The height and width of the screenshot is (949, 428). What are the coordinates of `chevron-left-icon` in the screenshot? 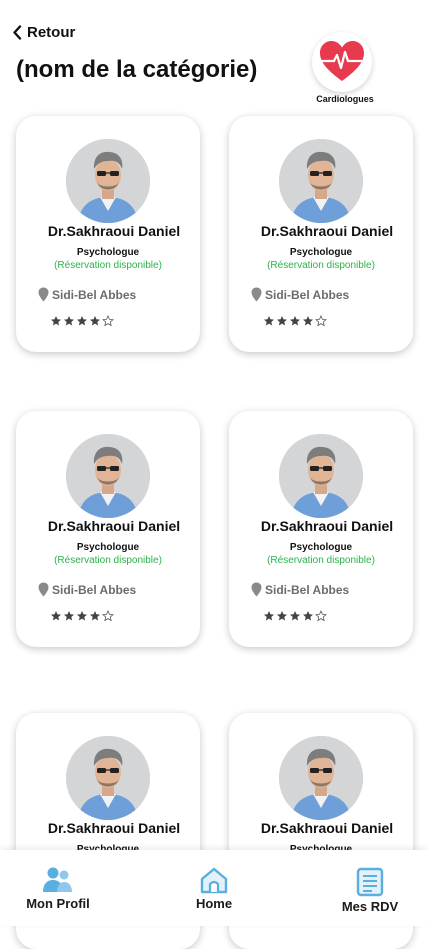 It's located at (17, 32).